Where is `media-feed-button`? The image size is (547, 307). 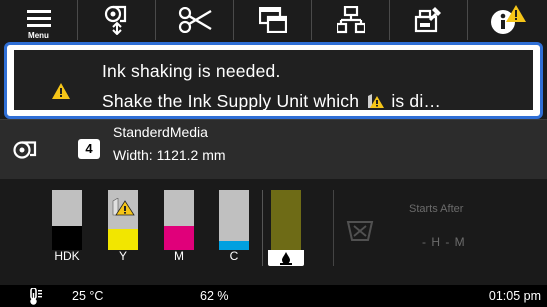 media-feed-button is located at coordinates (117, 20).